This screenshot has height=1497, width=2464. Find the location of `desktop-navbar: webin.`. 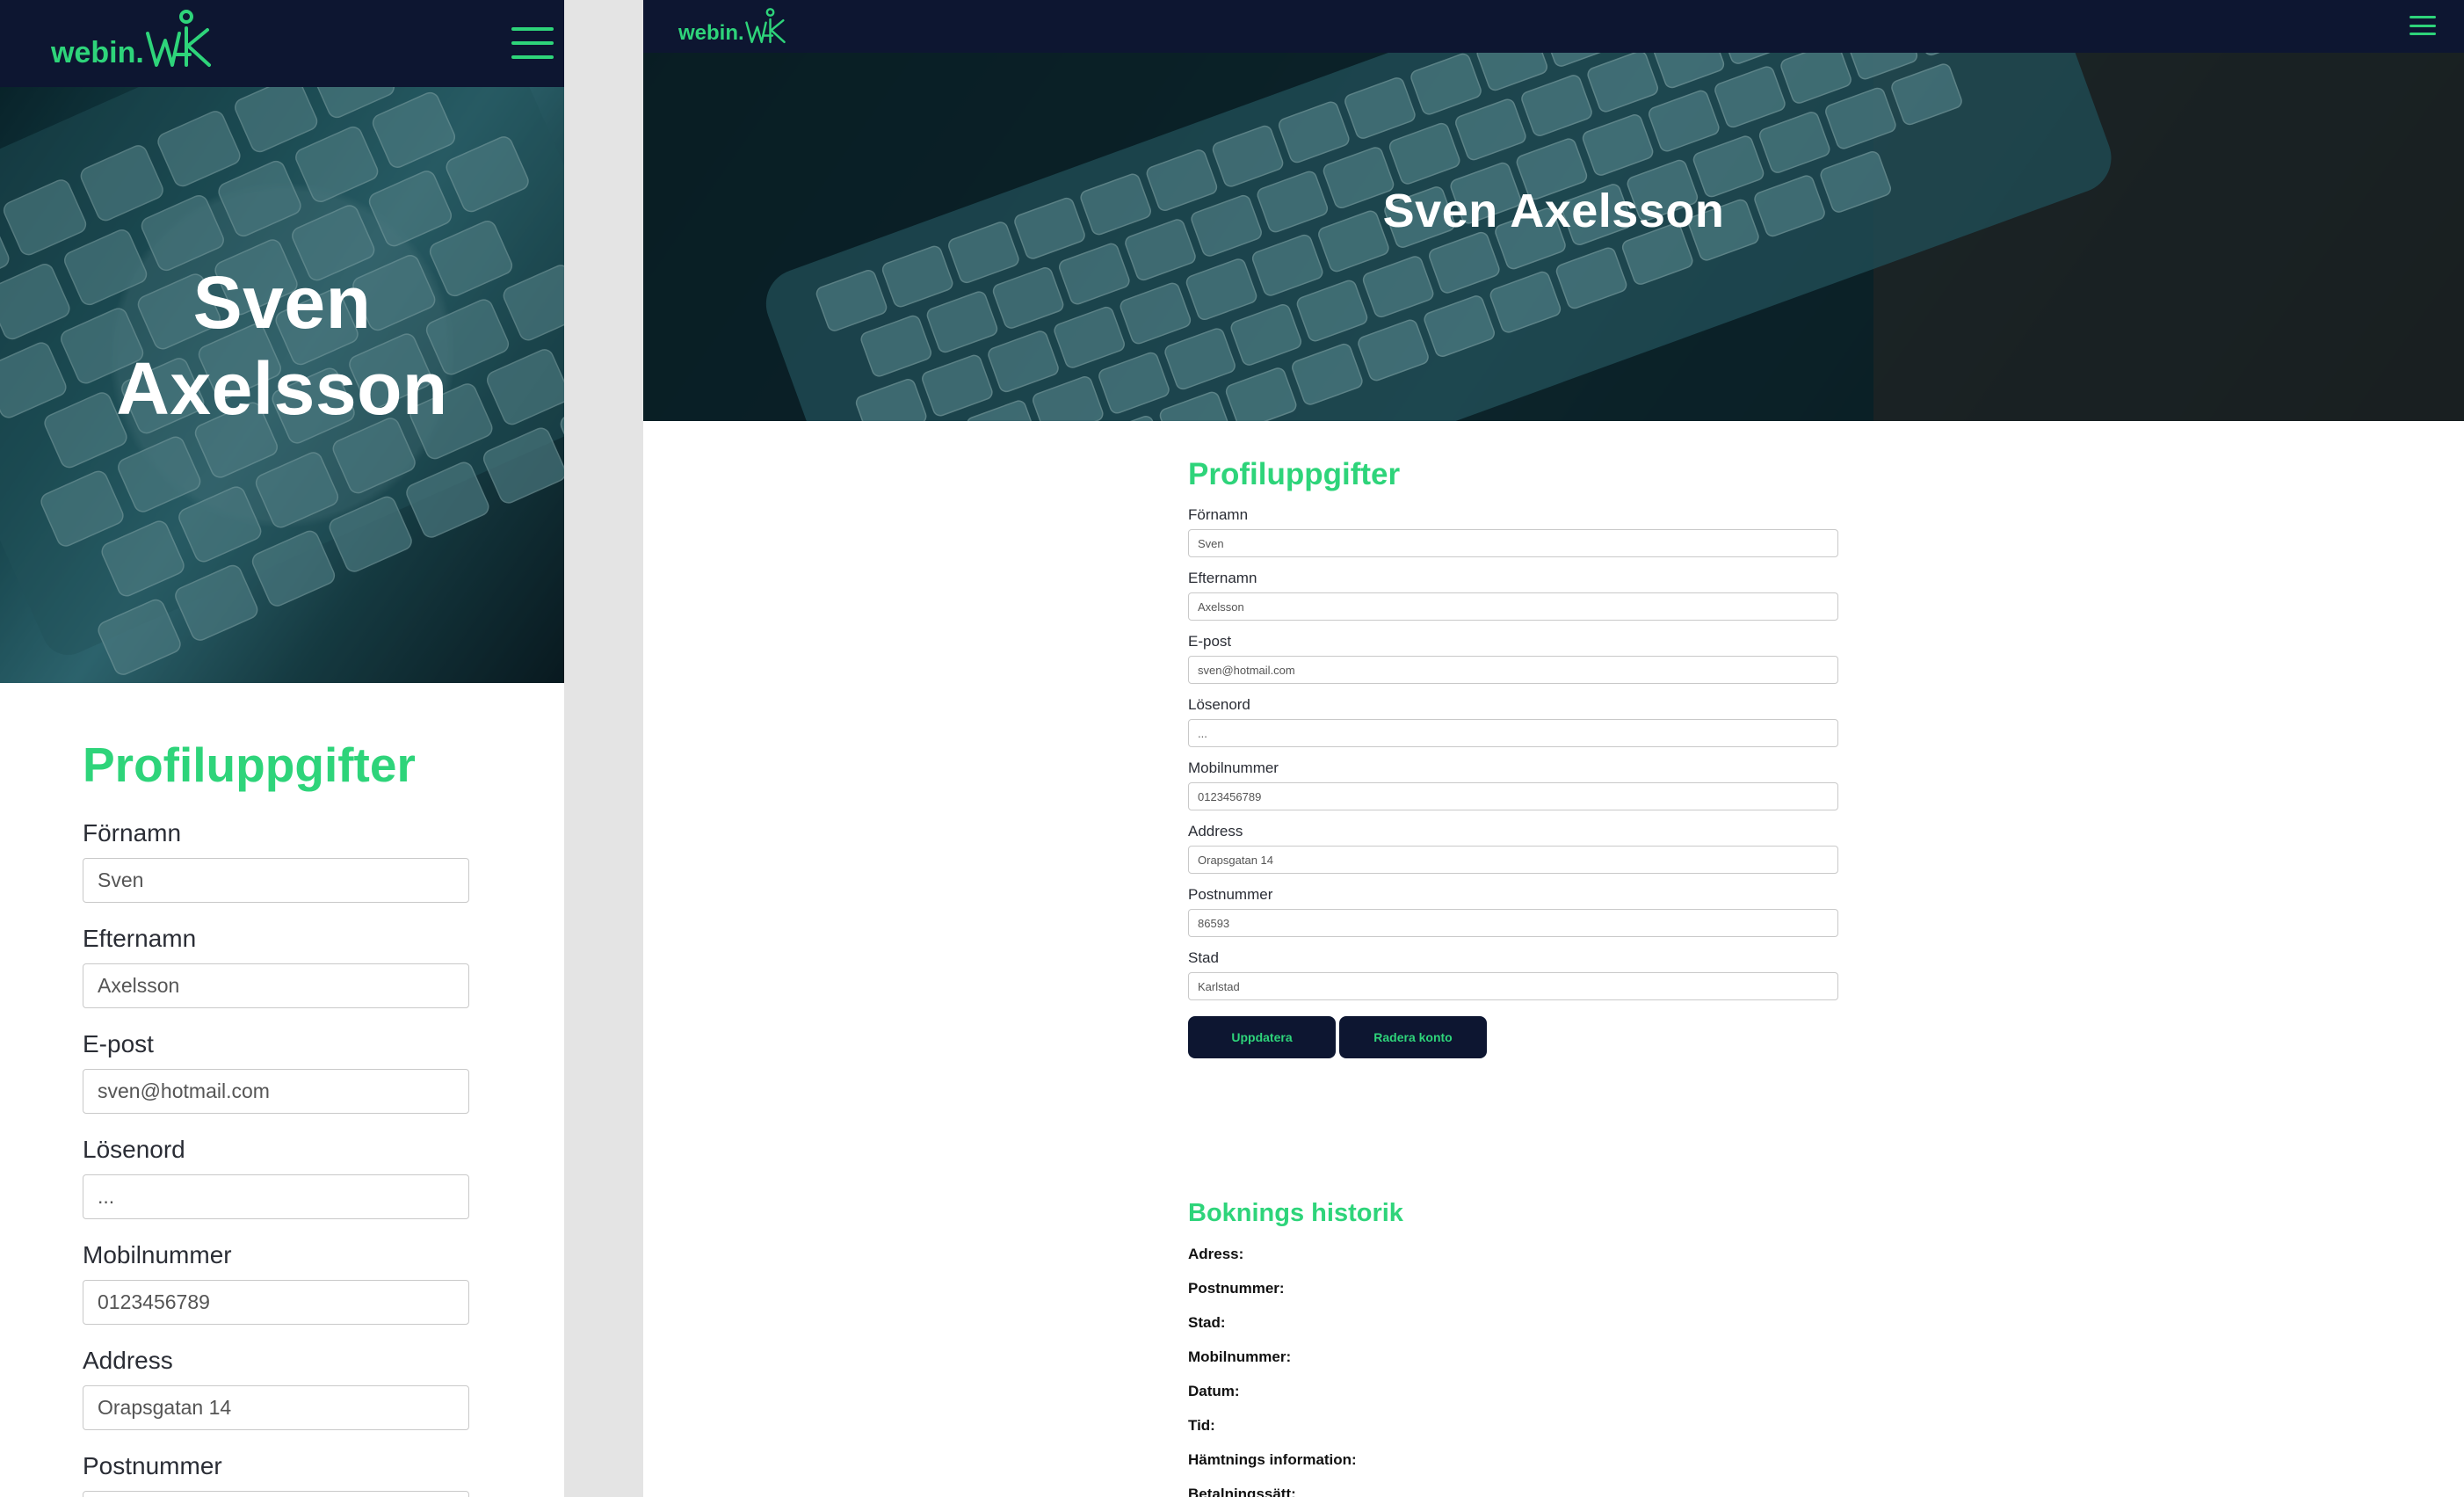

desktop-navbar: webin. is located at coordinates (1553, 26).